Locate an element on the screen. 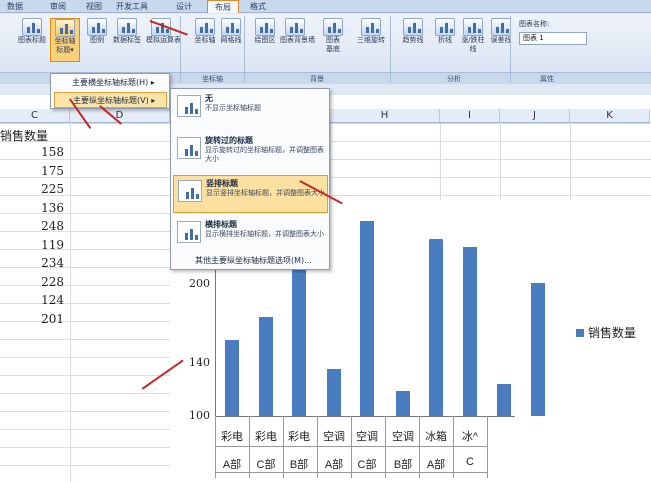 The width and height of the screenshot is (651, 482). cell-value: 228 is located at coordinates (52, 281).